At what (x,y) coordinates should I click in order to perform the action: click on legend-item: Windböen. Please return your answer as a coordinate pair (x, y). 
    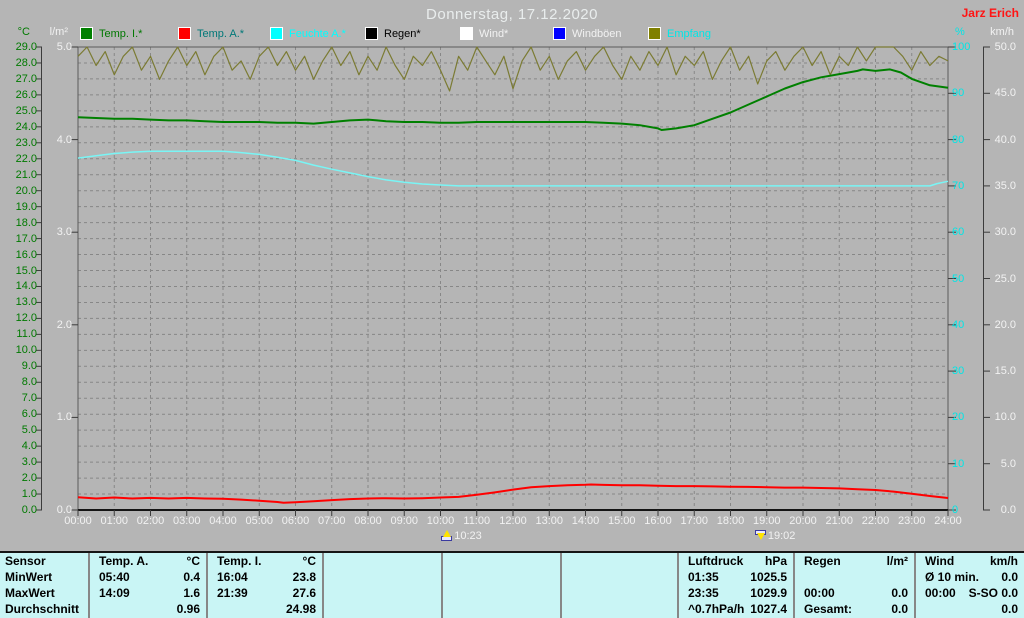
    Looking at the image, I should click on (587, 33).